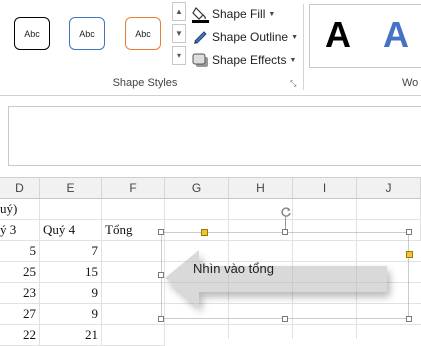 The width and height of the screenshot is (421, 346). Describe the element at coordinates (389, 188) in the screenshot. I see `column-header-j: J` at that location.